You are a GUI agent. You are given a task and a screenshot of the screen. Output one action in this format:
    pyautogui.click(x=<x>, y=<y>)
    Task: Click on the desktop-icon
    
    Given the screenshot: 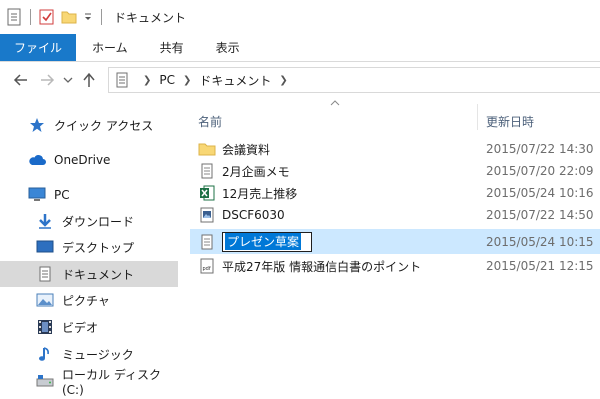 What is the action you would take?
    pyautogui.click(x=45, y=247)
    